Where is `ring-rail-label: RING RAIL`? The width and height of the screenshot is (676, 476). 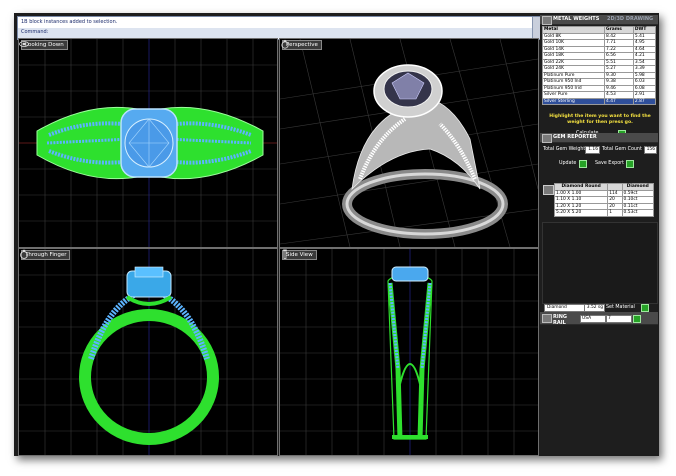
ring-rail-label: RING RAIL is located at coordinates (560, 320).